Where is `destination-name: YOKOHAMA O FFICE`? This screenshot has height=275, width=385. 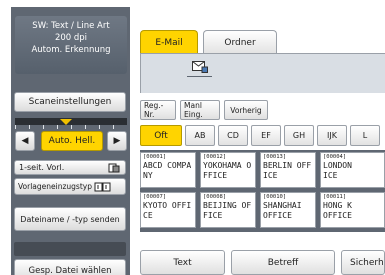
destination-name: YOKOHAMA O FFICE is located at coordinates (227, 170).